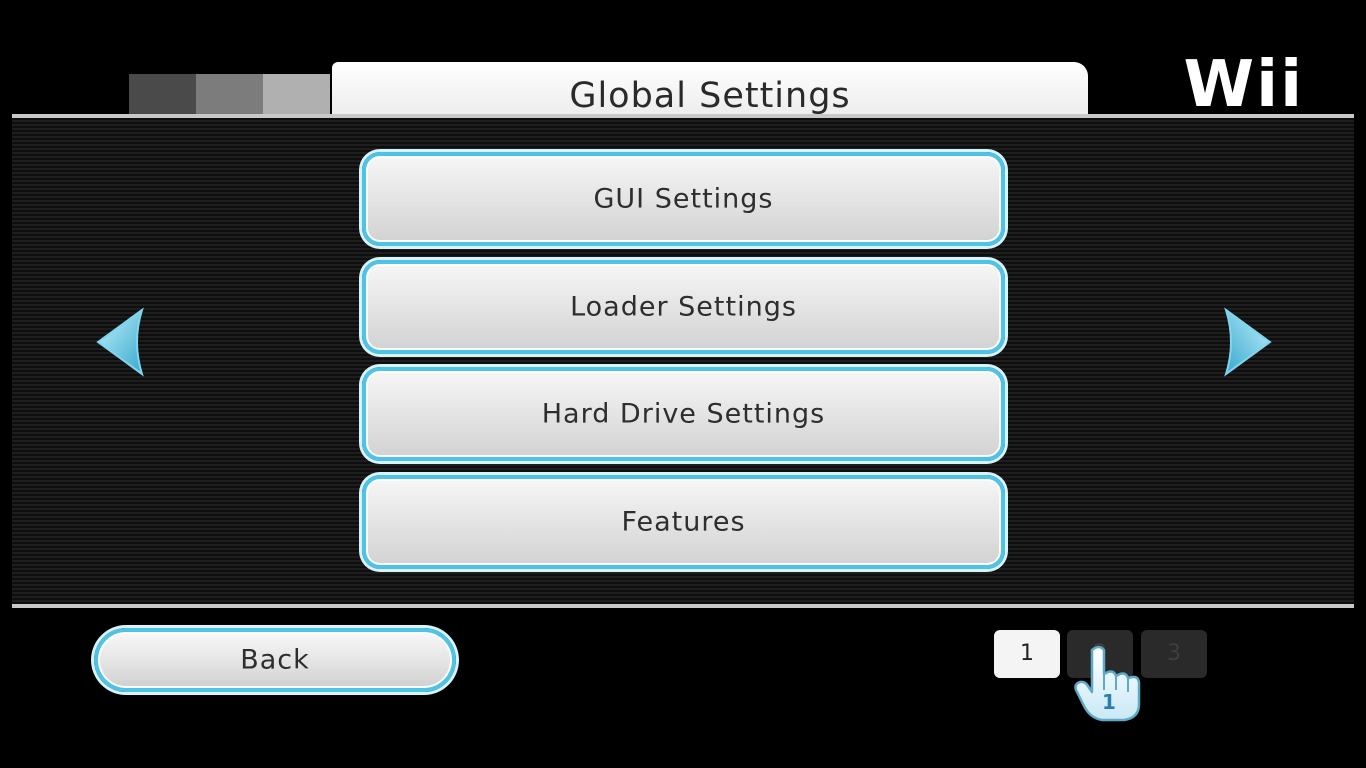  I want to click on loader-settings-label: Loader Settings, so click(683, 307).